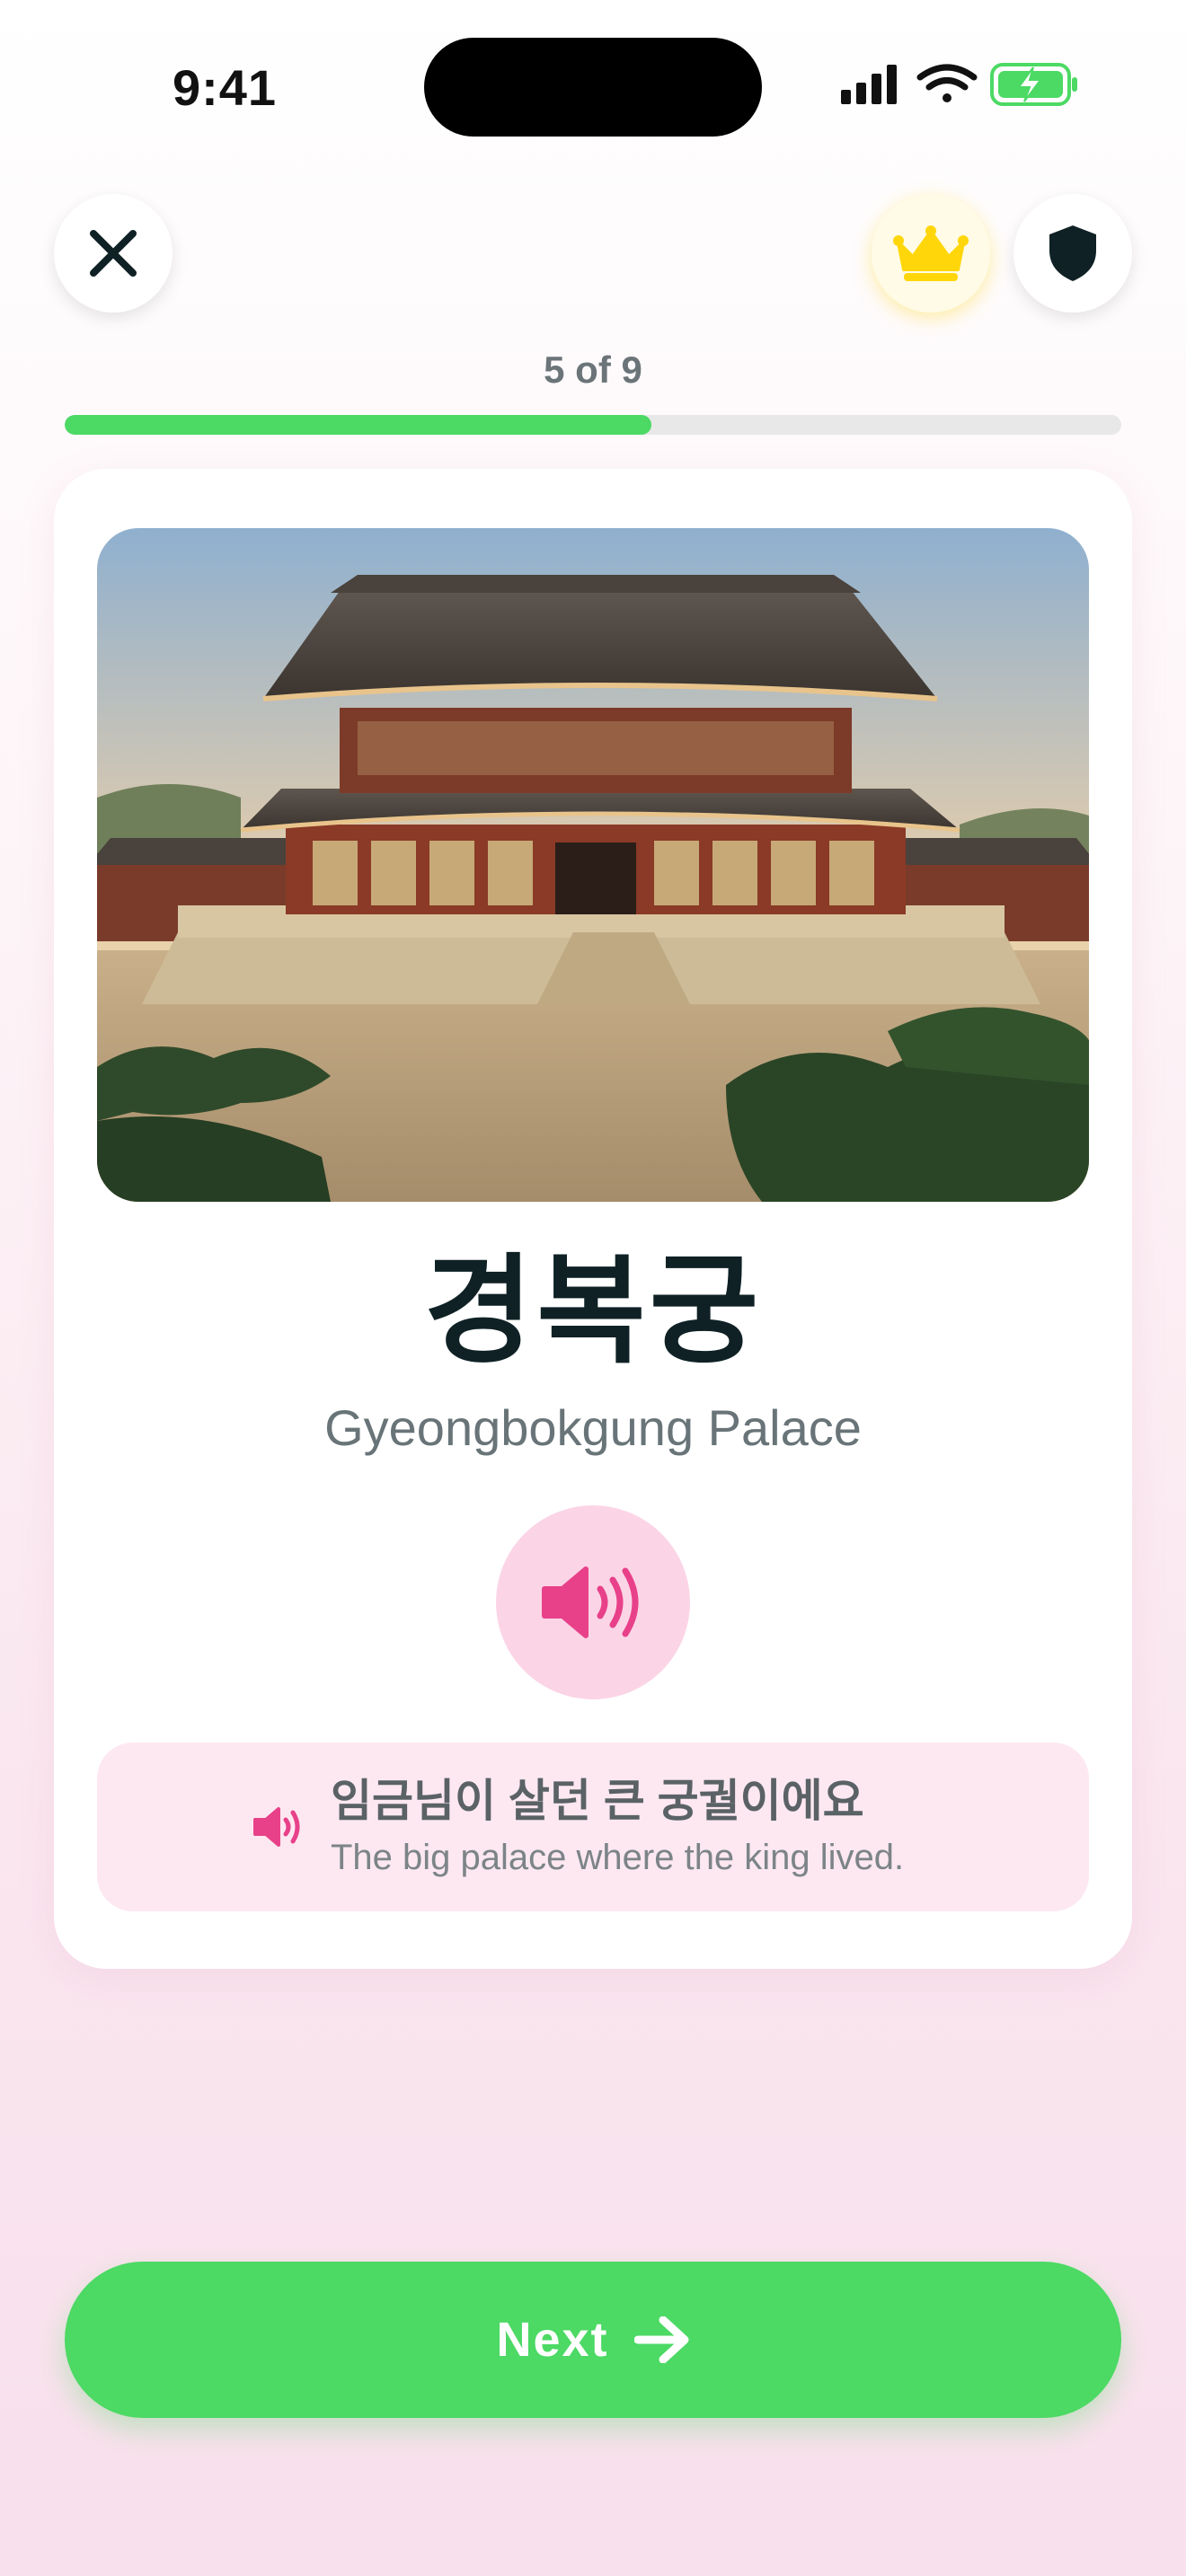 This screenshot has height=2576, width=1186. Describe the element at coordinates (593, 1311) in the screenshot. I see `vocab-word: 경복궁` at that location.